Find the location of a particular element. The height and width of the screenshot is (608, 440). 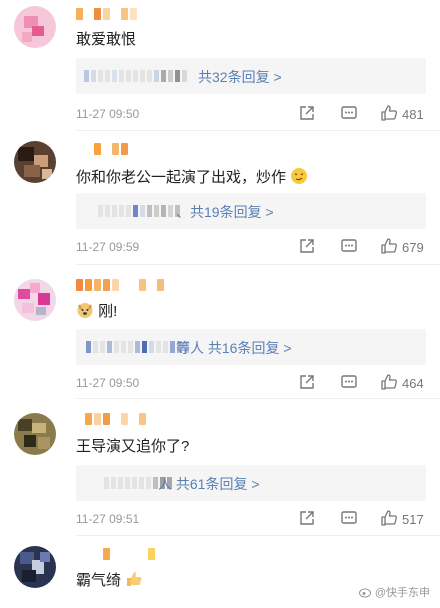

watermark: @快手东申 is located at coordinates (394, 592).